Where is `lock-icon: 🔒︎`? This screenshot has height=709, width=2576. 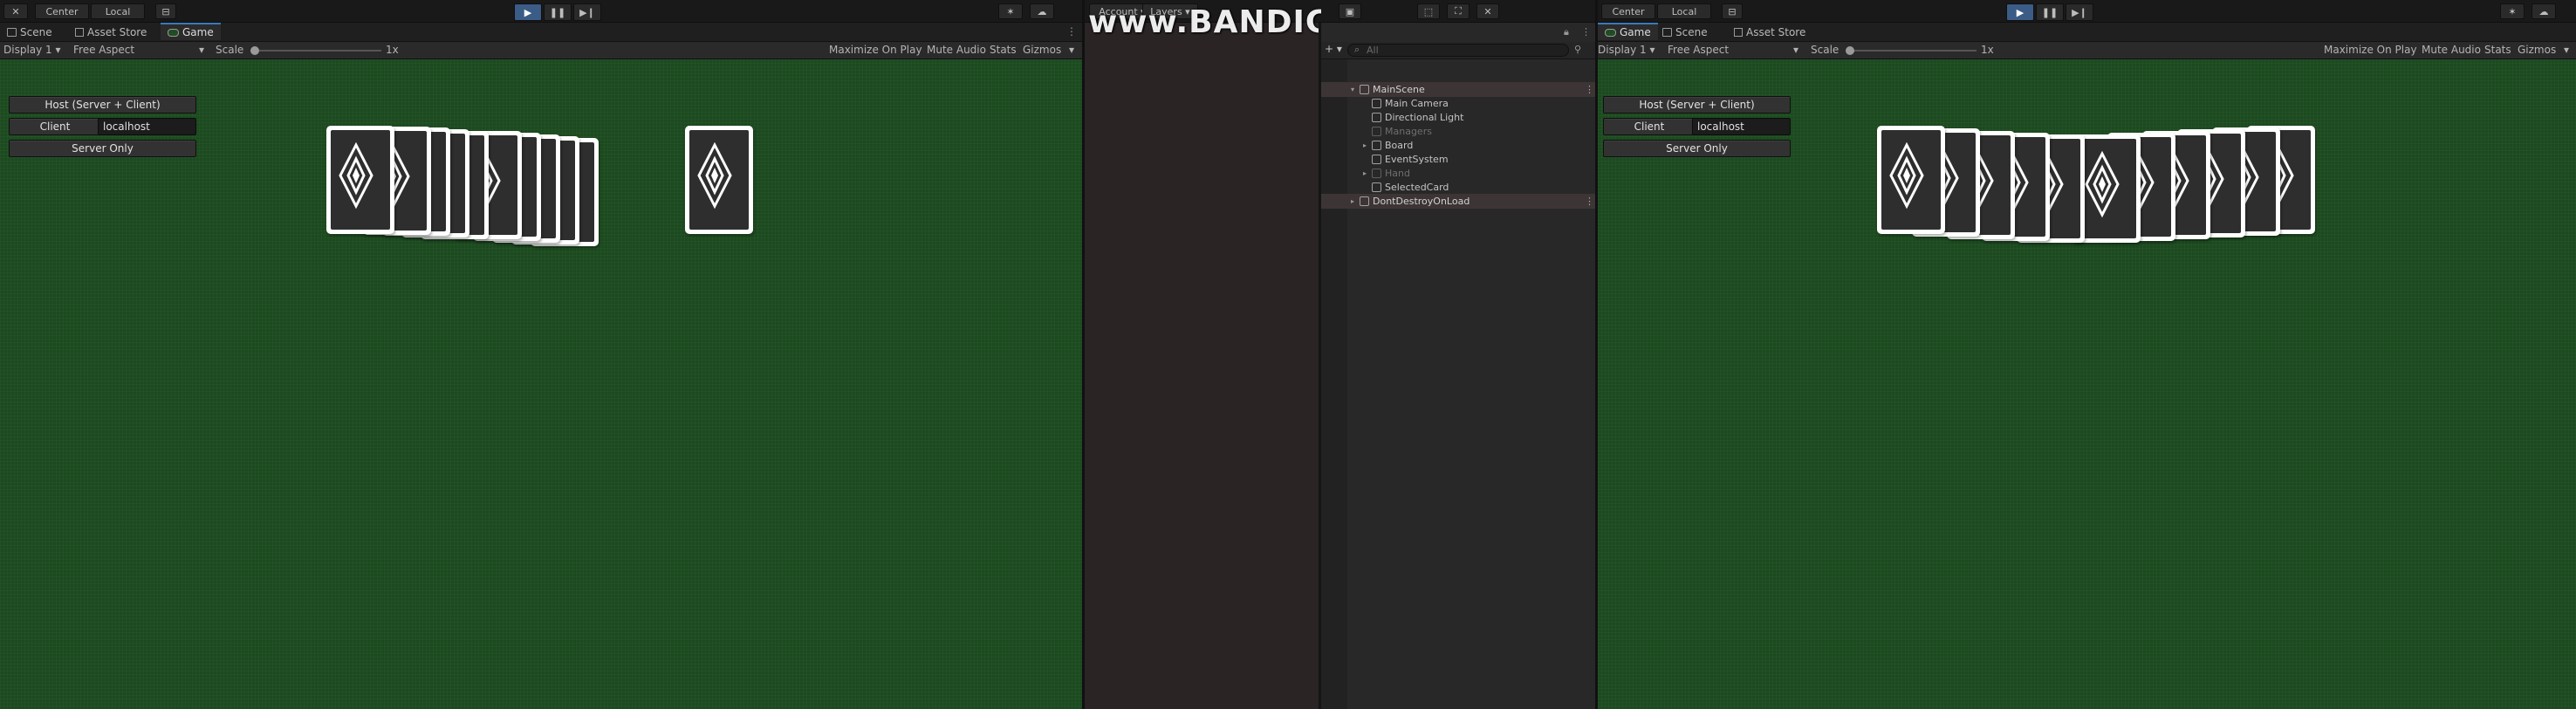
lock-icon: 🔒︎ is located at coordinates (1567, 32).